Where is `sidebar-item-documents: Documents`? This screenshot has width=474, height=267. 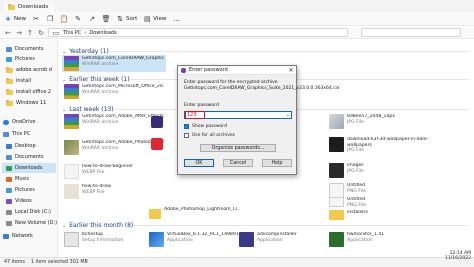
sidebar-item-documents: Documents is located at coordinates (25, 49).